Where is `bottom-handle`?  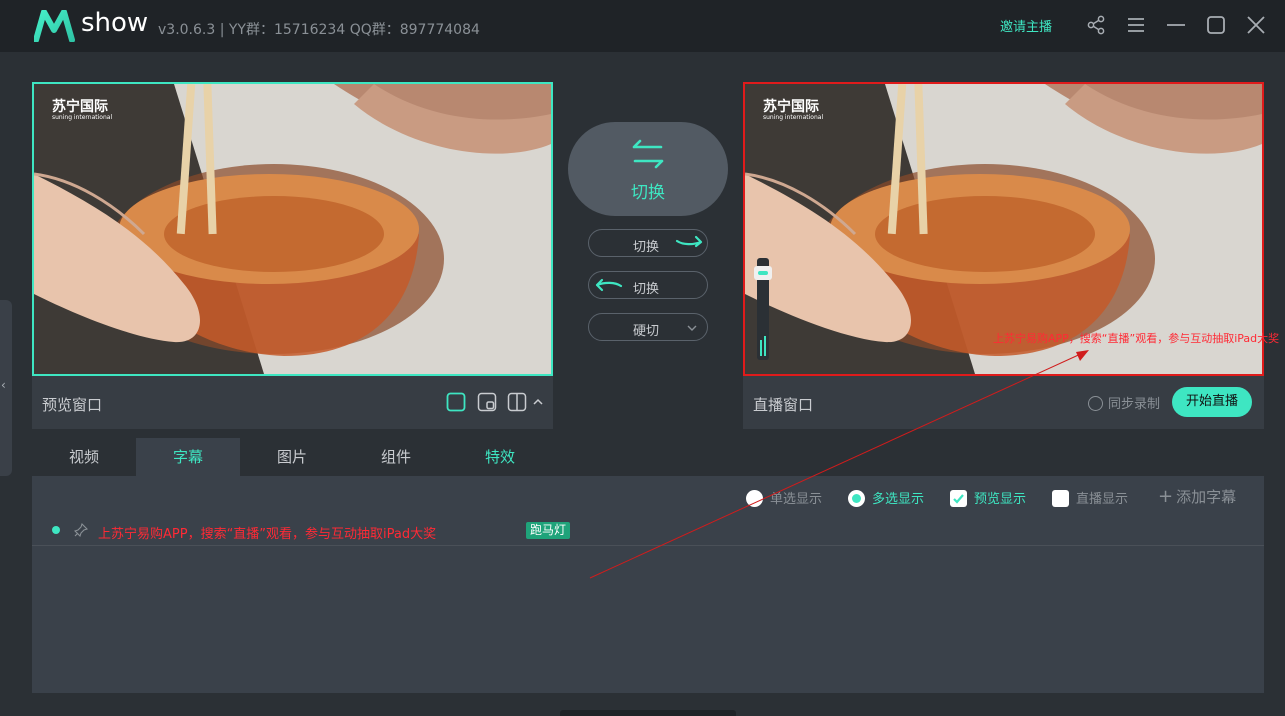 bottom-handle is located at coordinates (648, 713).